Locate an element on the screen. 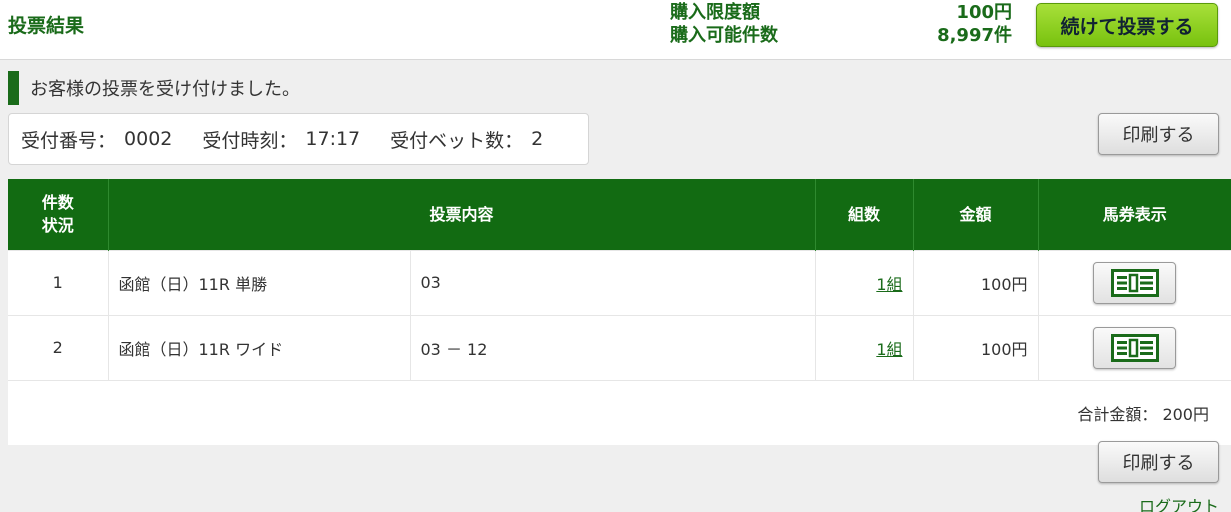 The width and height of the screenshot is (1231, 512). receipt-bets-label: 受付ベット数： is located at coordinates (457, 140).